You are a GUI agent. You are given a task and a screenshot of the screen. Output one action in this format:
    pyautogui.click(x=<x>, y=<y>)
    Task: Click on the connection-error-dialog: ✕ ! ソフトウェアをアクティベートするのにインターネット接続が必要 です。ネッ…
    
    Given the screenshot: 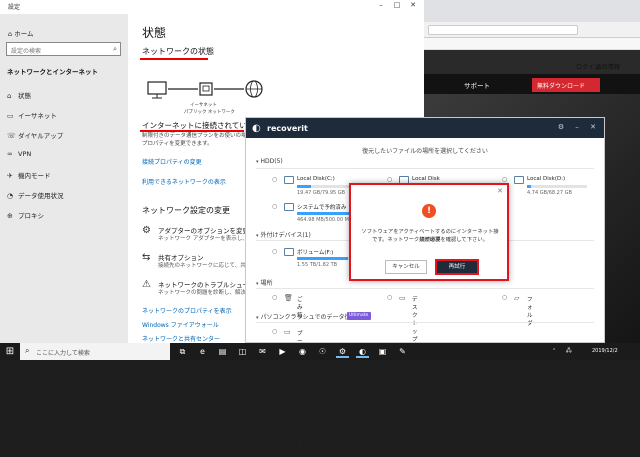 What is the action you would take?
    pyautogui.click(x=429, y=232)
    